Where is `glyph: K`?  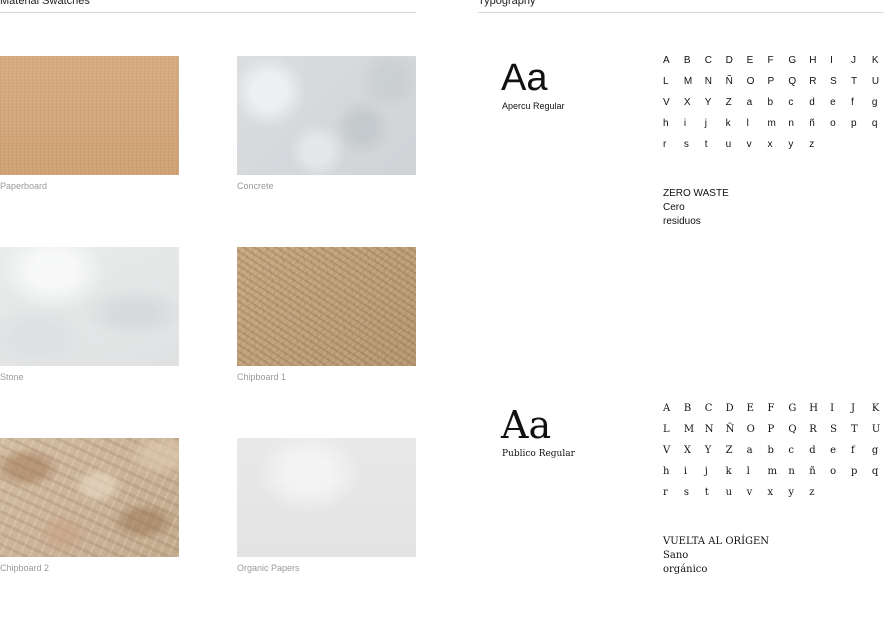
glyph: K is located at coordinates (875, 408).